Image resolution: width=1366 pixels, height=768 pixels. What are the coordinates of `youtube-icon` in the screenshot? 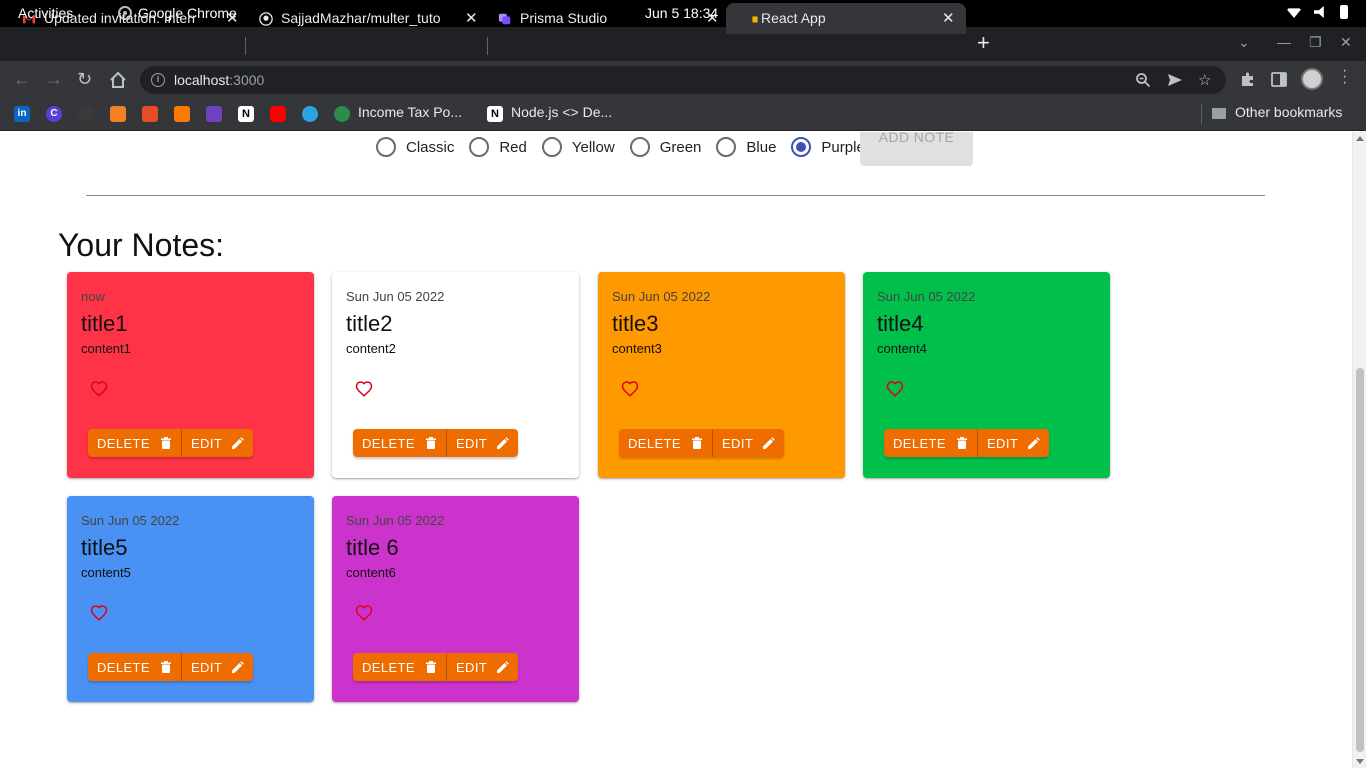 It's located at (278, 114).